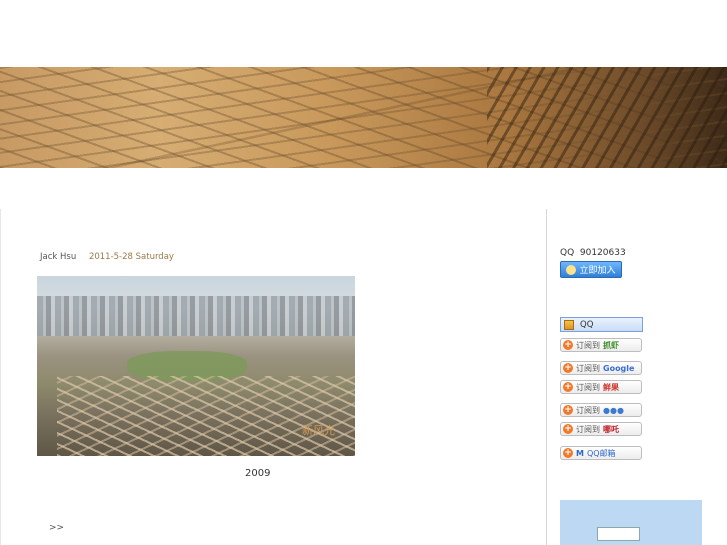  What do you see at coordinates (571, 269) in the screenshot?
I see `group-icon` at bounding box center [571, 269].